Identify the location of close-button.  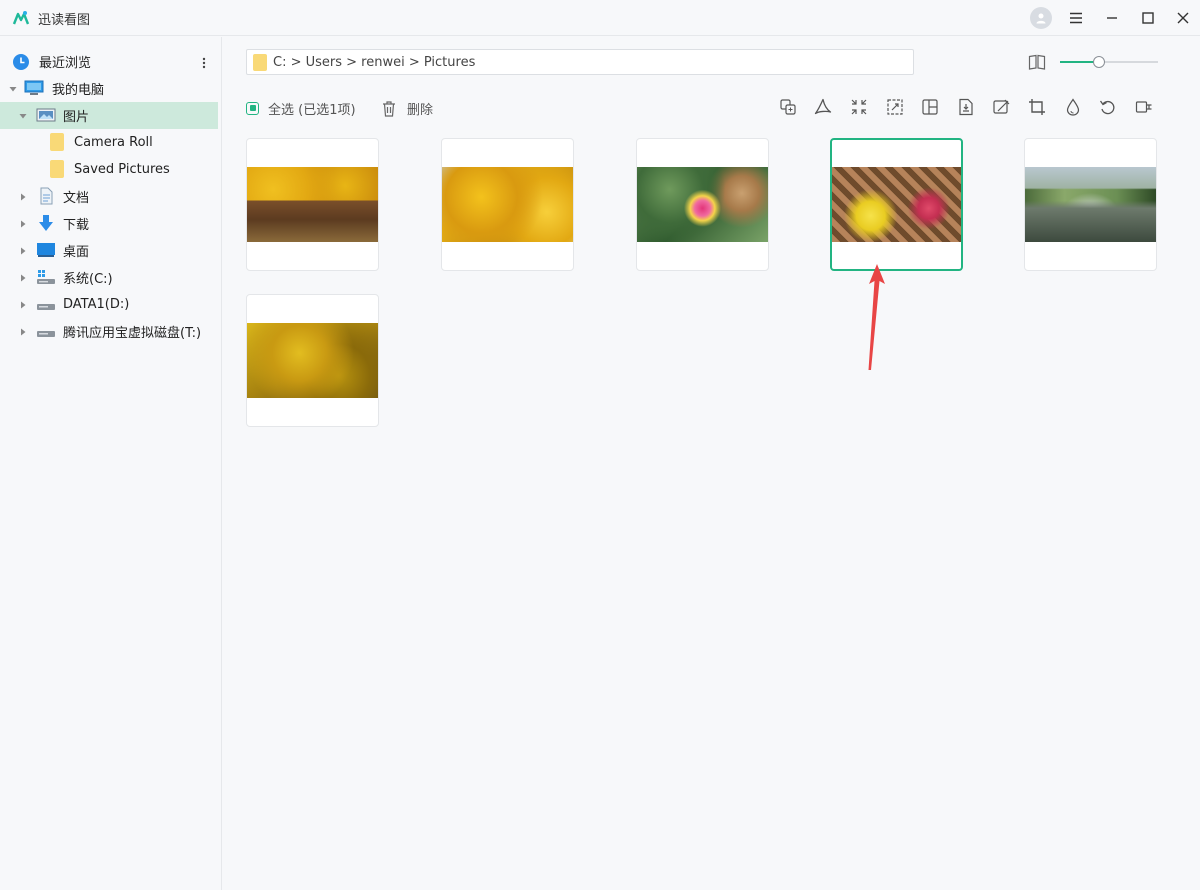
(1183, 18).